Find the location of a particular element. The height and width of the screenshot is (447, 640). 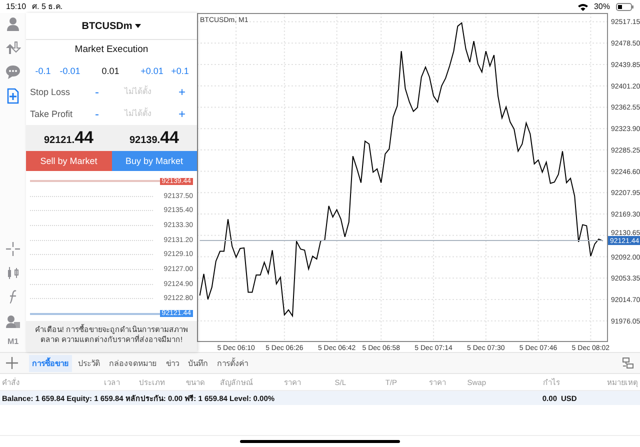

terminal-tab: บันทึก is located at coordinates (198, 363).